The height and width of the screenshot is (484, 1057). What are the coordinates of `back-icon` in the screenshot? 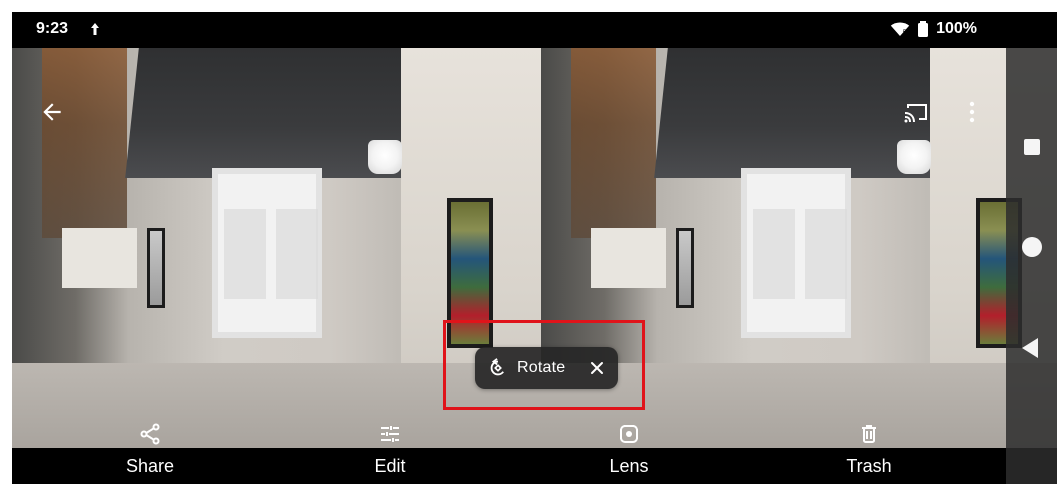 It's located at (1030, 348).